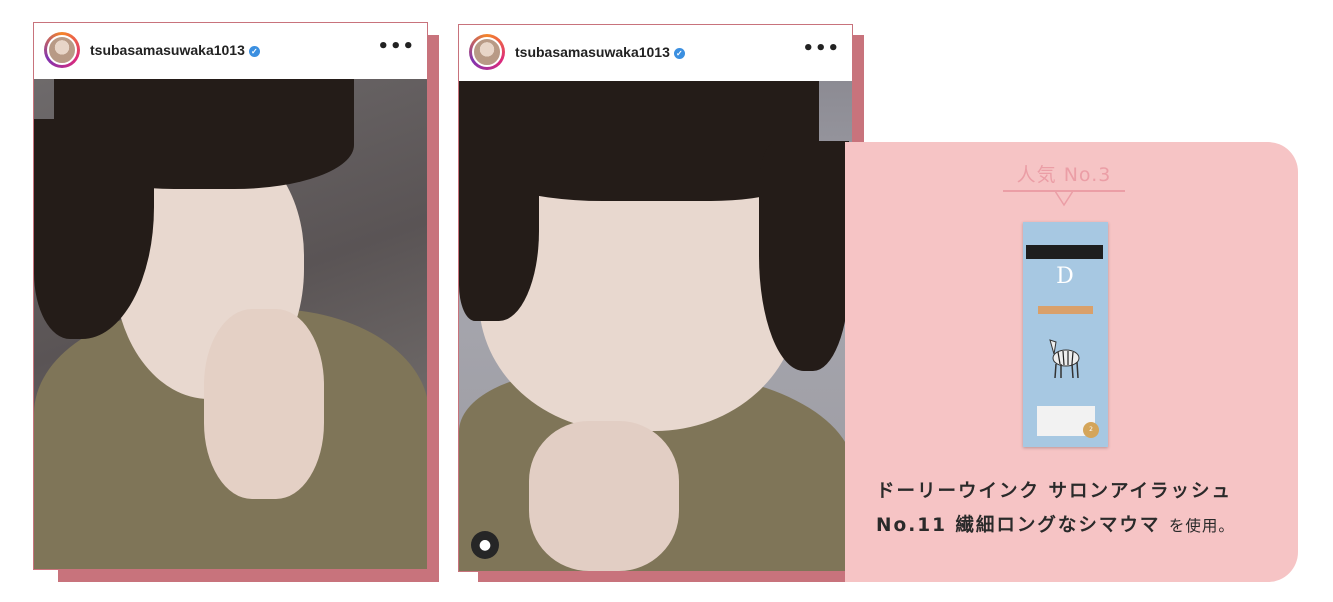  What do you see at coordinates (485, 545) in the screenshot?
I see `person-tag-icon: ●` at bounding box center [485, 545].